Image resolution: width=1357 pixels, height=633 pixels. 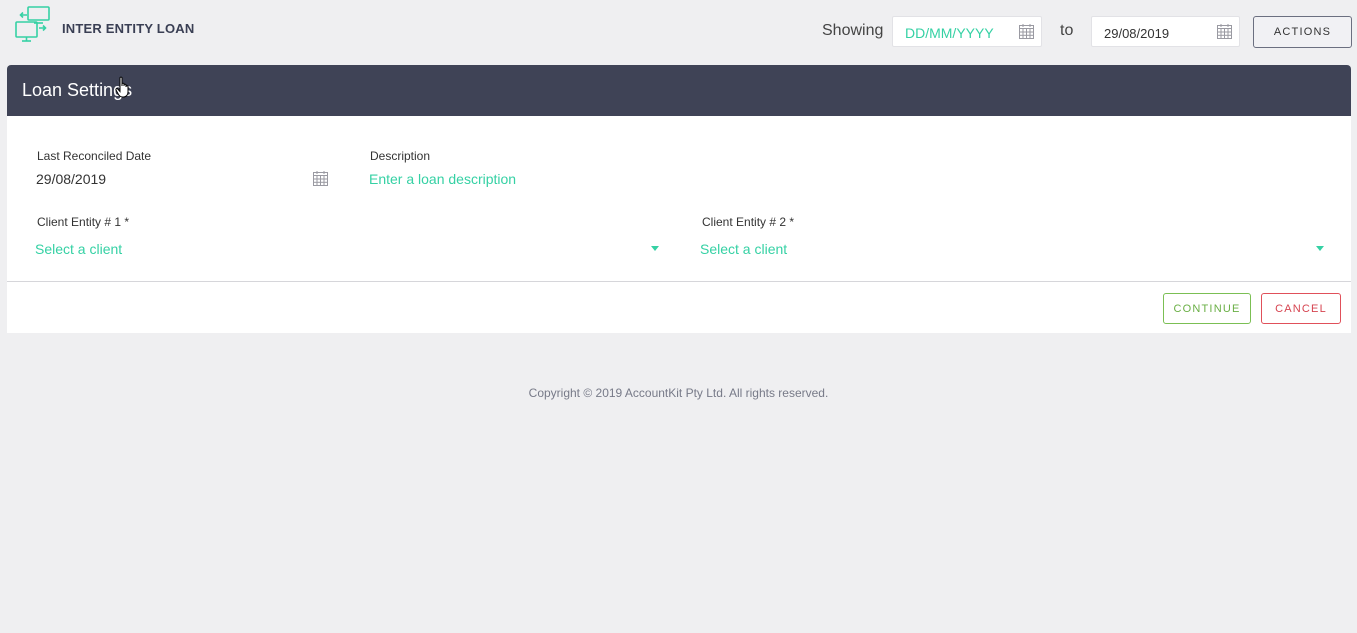 What do you see at coordinates (949, 33) in the screenshot?
I see `from-date-placeholder: DD/MM/YYYY` at bounding box center [949, 33].